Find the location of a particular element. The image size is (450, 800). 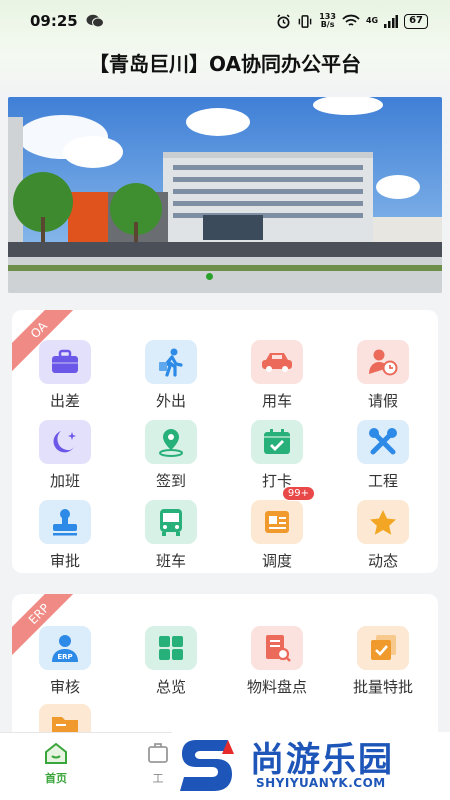

oa-item-signin: 签到 is located at coordinates (171, 455).